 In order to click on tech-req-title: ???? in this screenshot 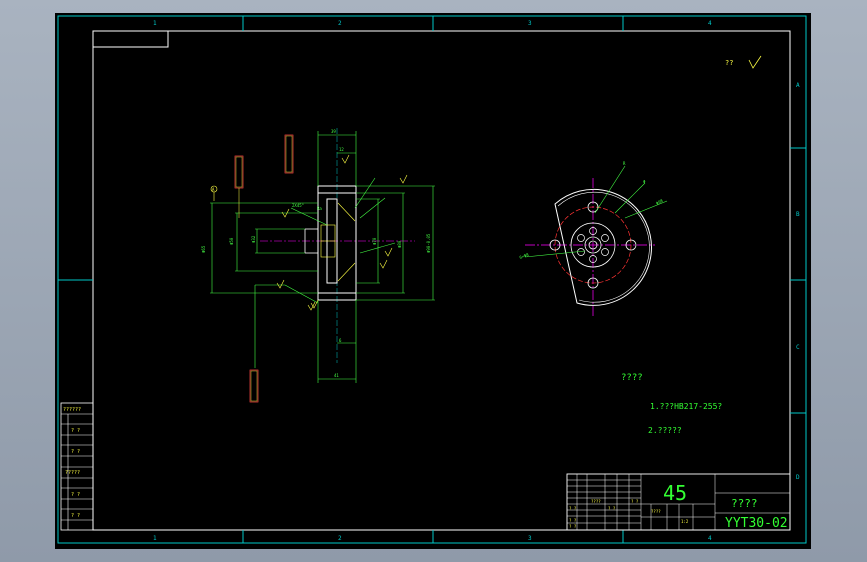, I will do `click(632, 378)`.